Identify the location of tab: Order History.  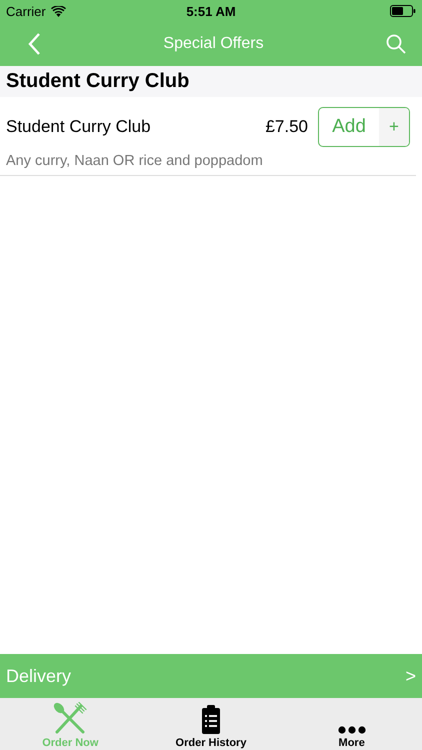
(211, 724).